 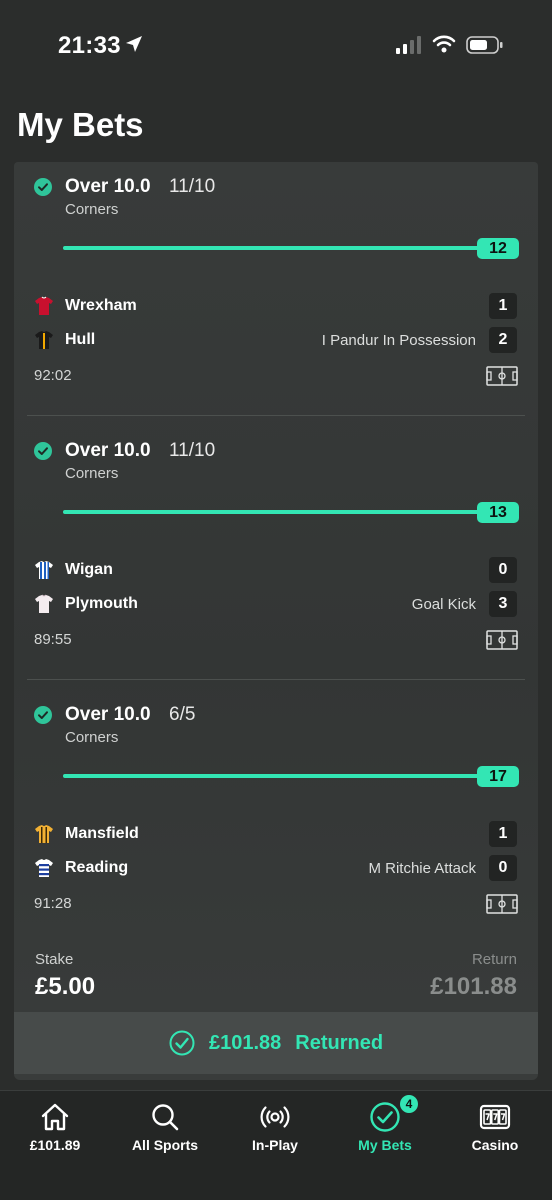 What do you see at coordinates (165, 1117) in the screenshot?
I see `search-icon` at bounding box center [165, 1117].